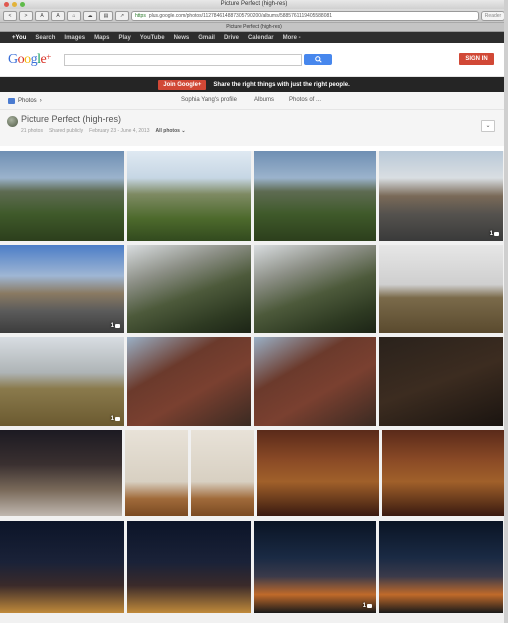 The width and height of the screenshot is (508, 623). Describe the element at coordinates (182, 84) in the screenshot. I see `join-google-plus-button: Join Google+` at that location.